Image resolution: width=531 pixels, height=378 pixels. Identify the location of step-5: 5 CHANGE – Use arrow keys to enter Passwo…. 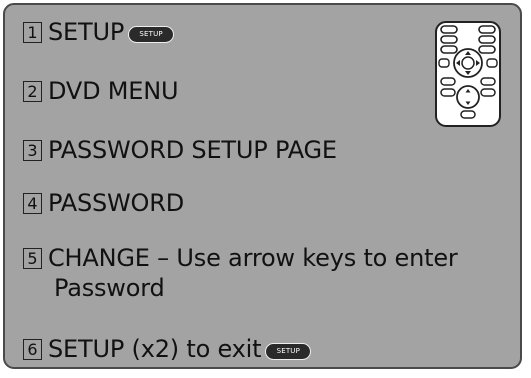
(240, 273).